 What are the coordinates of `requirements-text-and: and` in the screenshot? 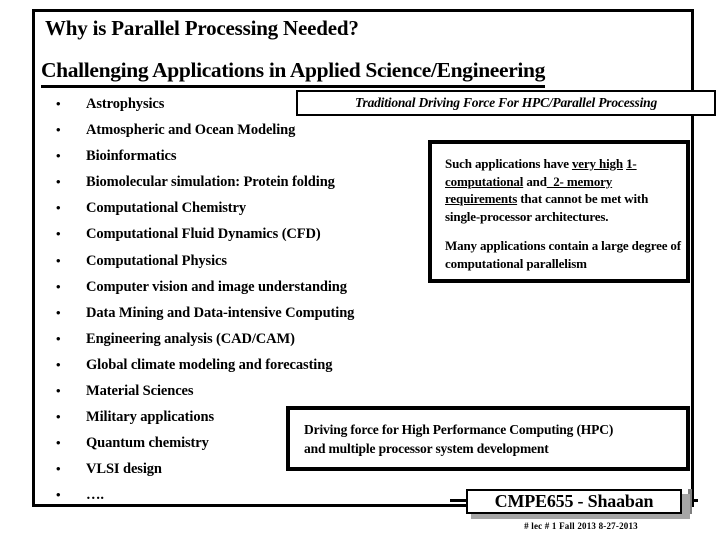 It's located at (535, 181).